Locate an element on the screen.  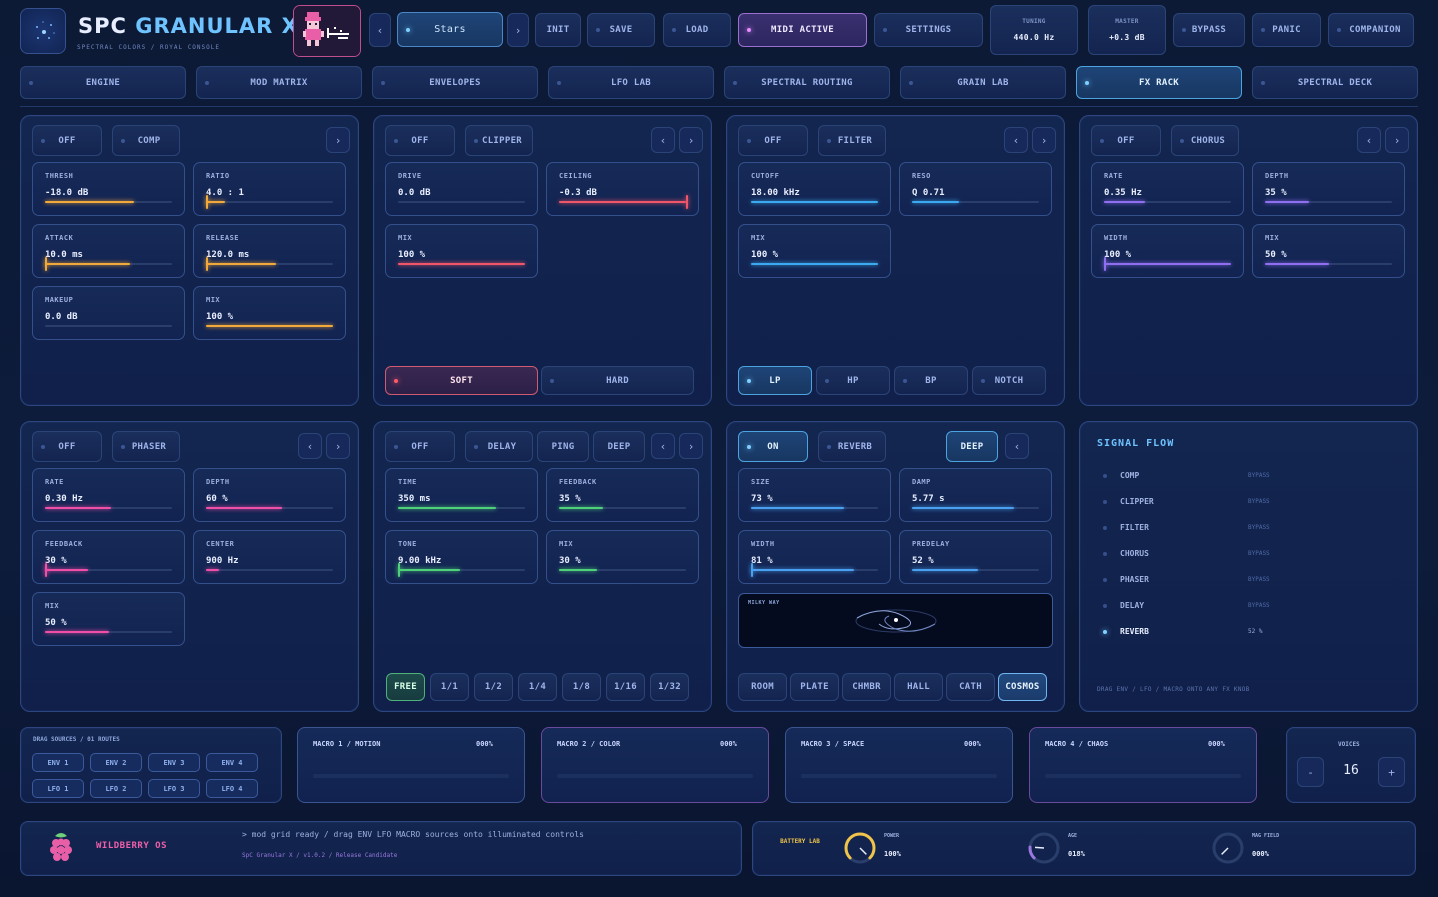
delay-feedback-control: FEEDBACK 35 % is located at coordinates (622, 495).